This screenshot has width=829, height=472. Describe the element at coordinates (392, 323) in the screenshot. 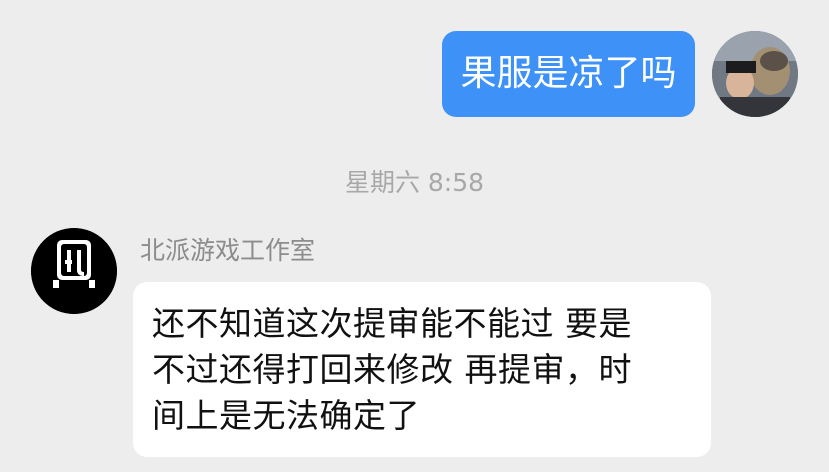

I see `message-line: 还不知道这次提审能不能过 要是` at that location.